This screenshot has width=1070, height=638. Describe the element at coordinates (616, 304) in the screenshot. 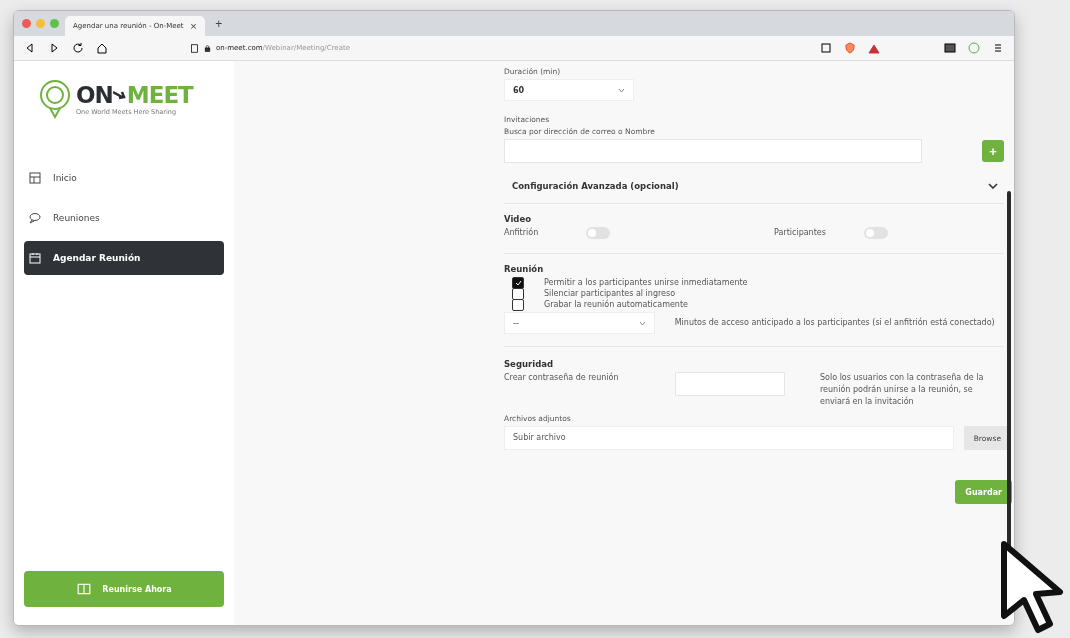

I see `checkbox-label: Grabar la reunión automaticamente` at that location.